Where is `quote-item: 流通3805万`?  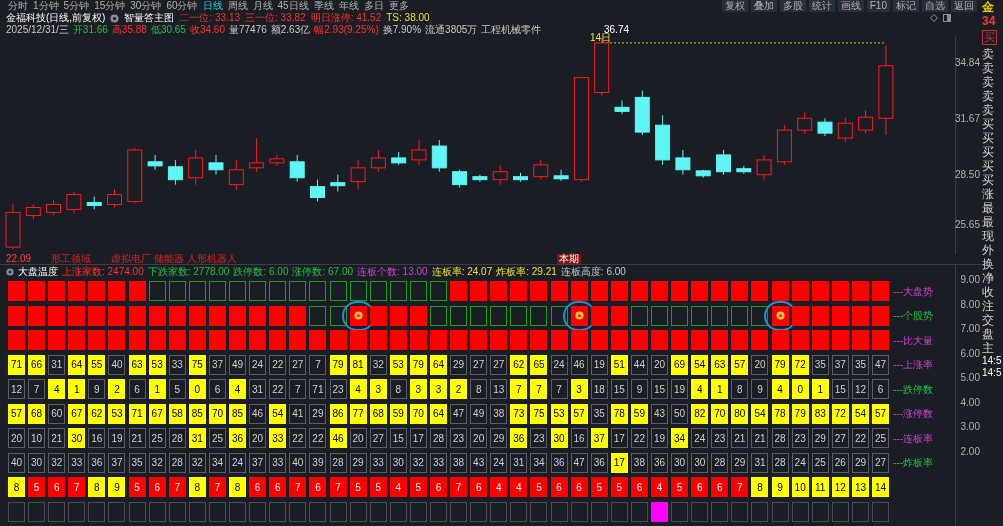 quote-item: 流通3805万 is located at coordinates (451, 30).